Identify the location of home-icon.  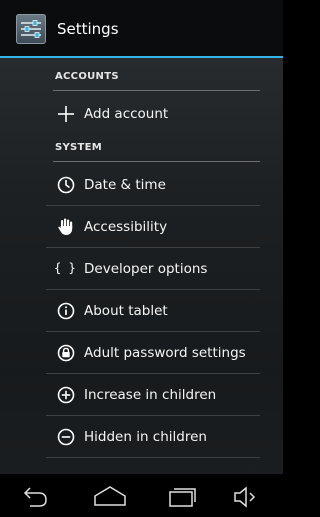
(110, 496).